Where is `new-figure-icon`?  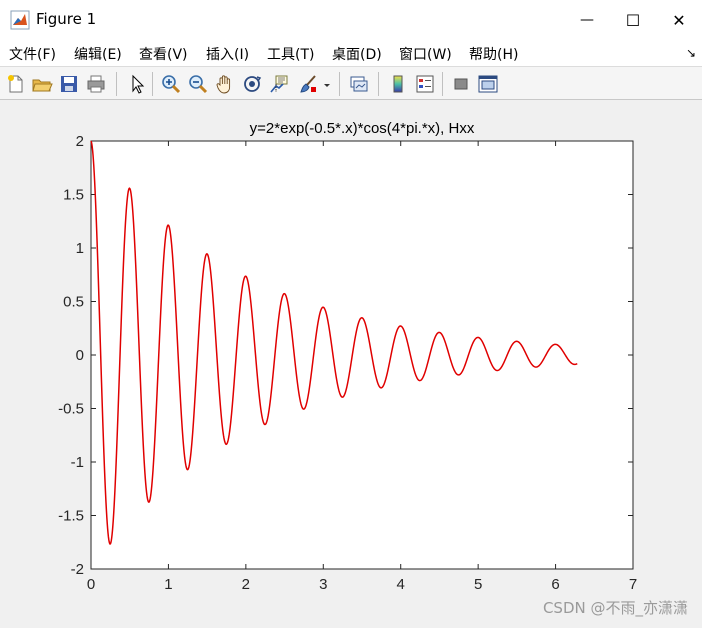
new-figure-icon is located at coordinates (15, 84).